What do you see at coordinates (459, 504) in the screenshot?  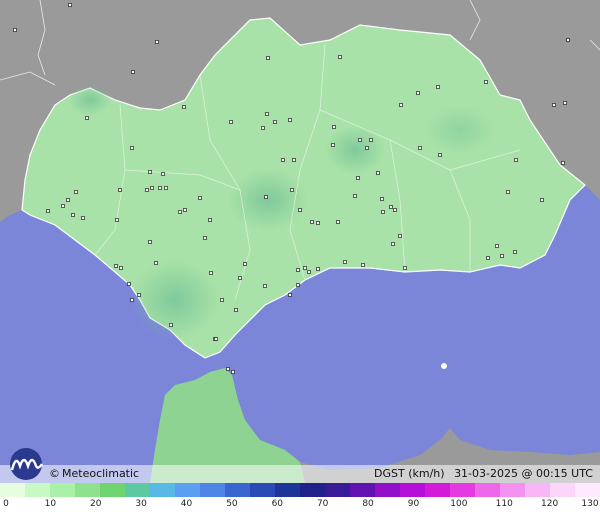 I see `legend-tick-label: 100` at bounding box center [459, 504].